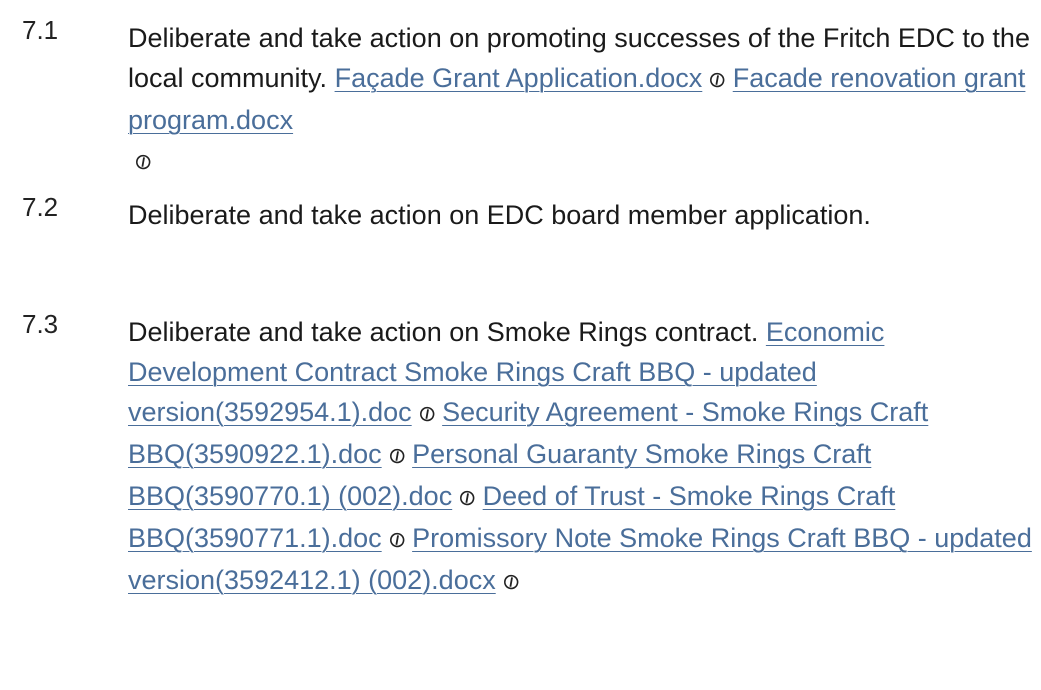  I want to click on attachment-link: Façade Grant Application.docx, so click(519, 78).